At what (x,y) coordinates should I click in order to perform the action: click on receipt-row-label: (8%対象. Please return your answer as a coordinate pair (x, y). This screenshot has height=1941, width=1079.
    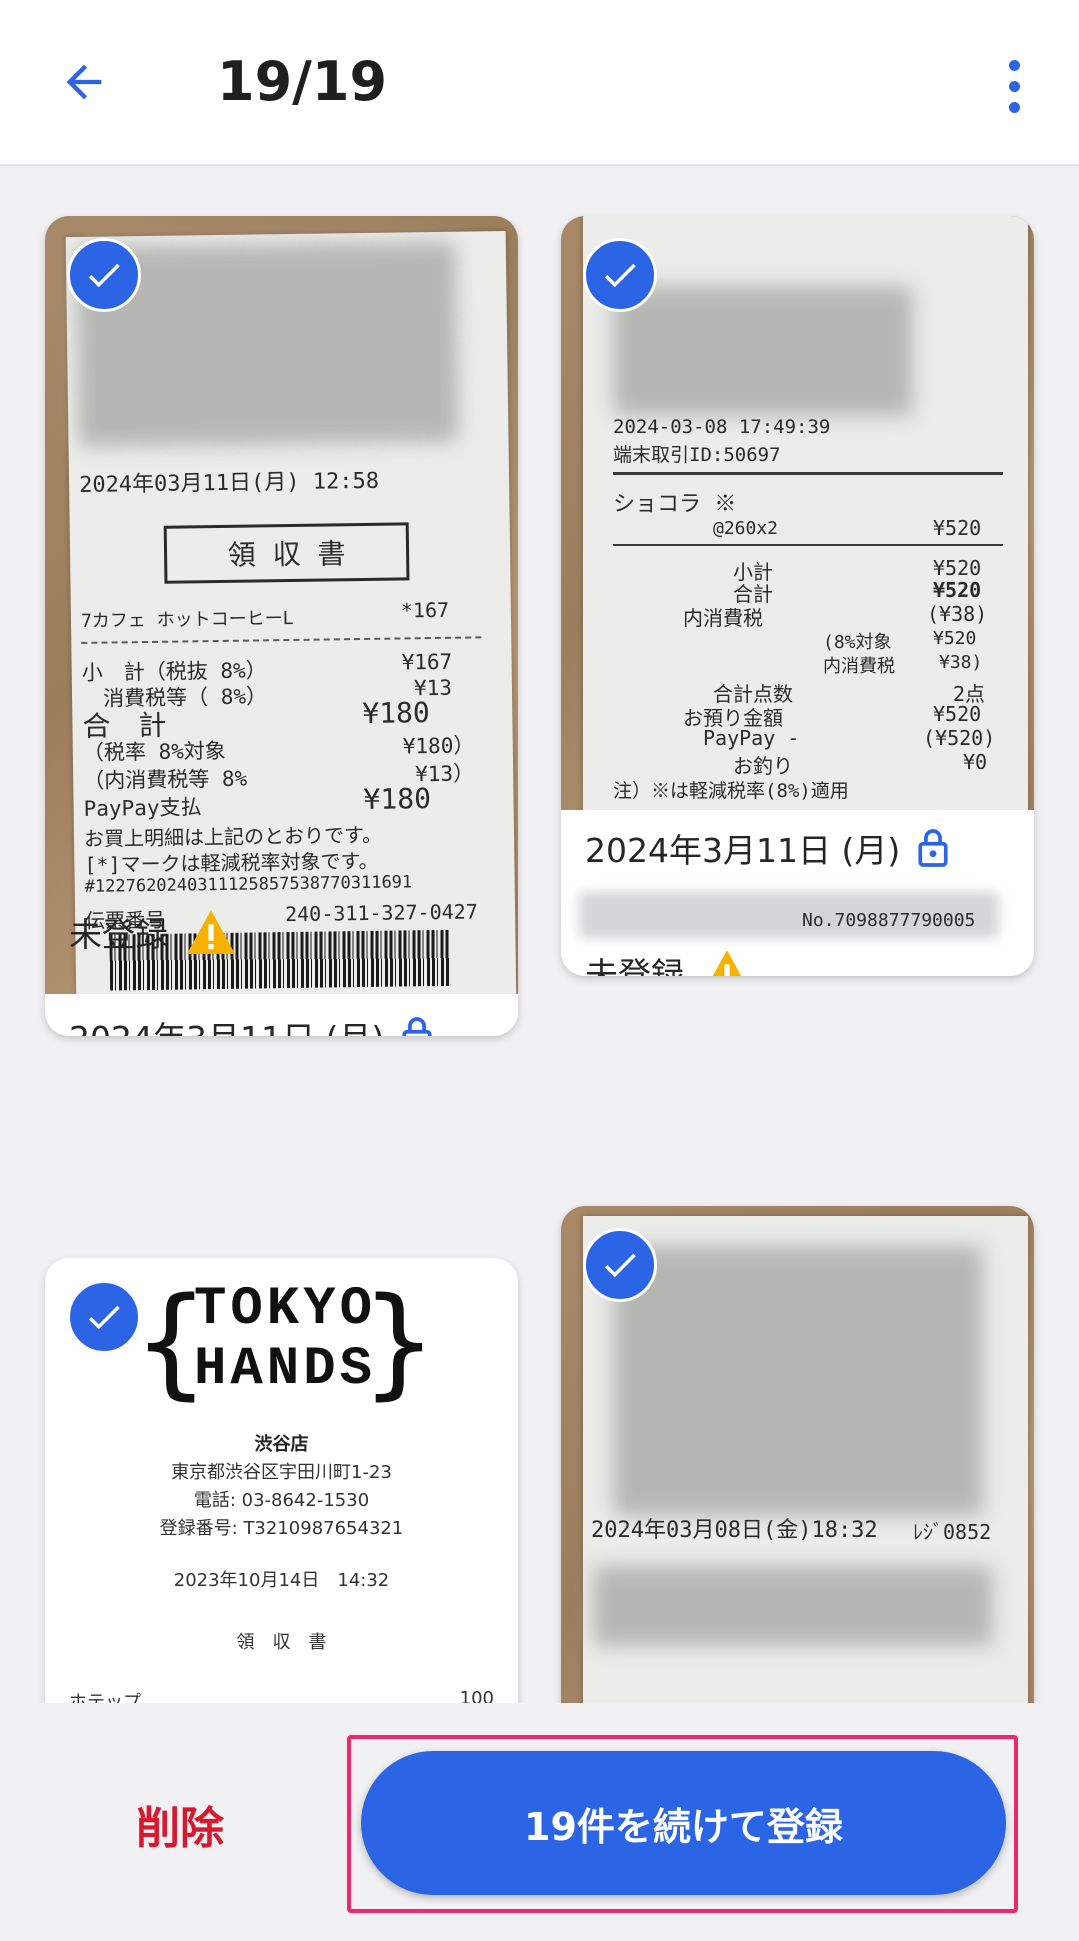
    Looking at the image, I should click on (857, 642).